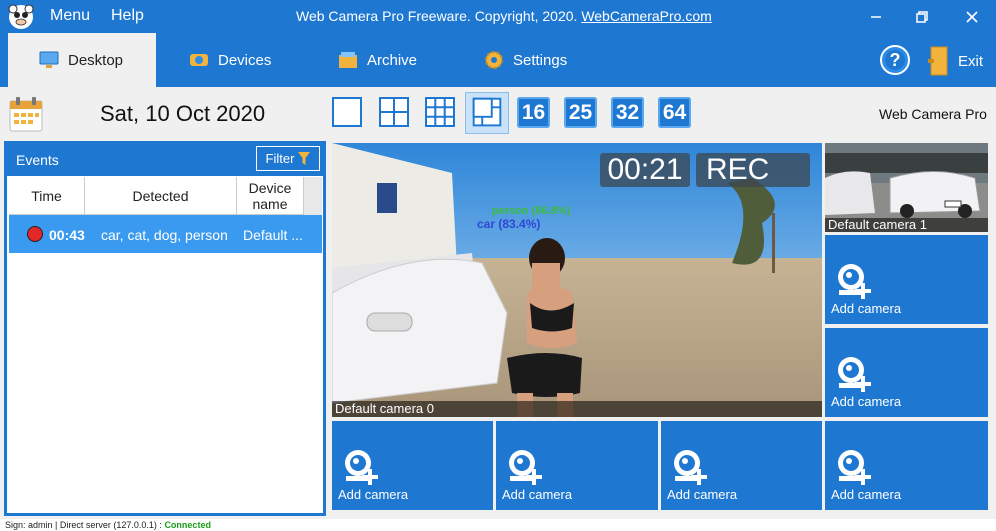 Image resolution: width=996 pixels, height=531 pixels. What do you see at coordinates (270, 196) in the screenshot?
I see `column-header-device-name: Device name` at bounding box center [270, 196].